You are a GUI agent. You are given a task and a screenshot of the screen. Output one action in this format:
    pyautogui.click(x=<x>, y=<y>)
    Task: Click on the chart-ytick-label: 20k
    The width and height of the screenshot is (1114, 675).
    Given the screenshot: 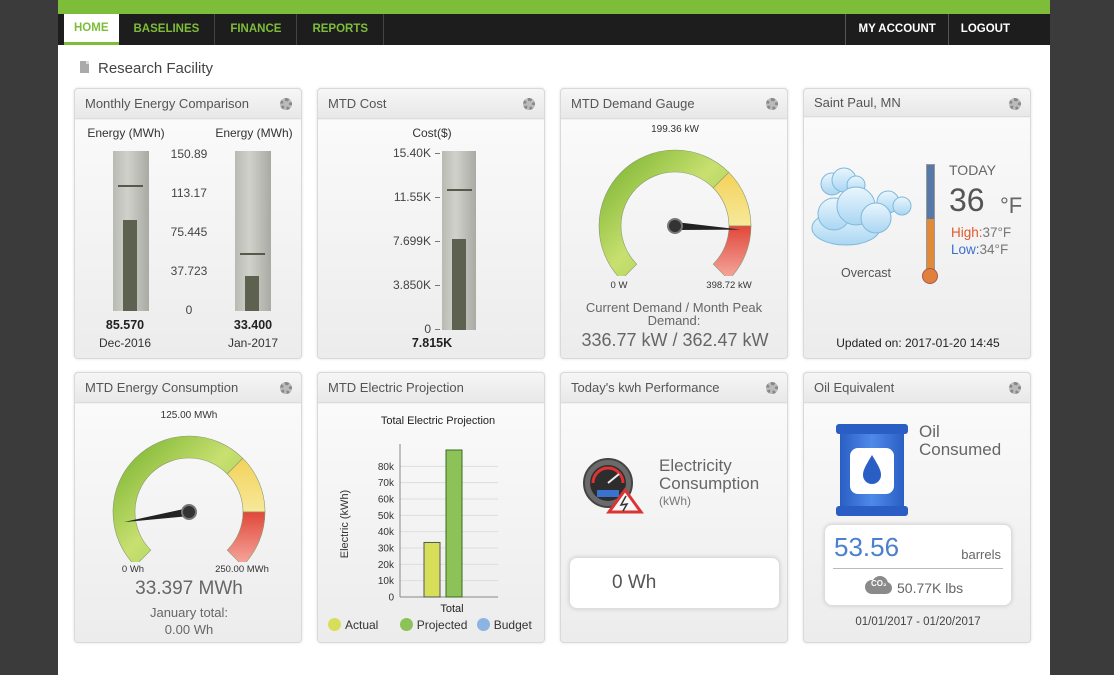 What is the action you would take?
    pyautogui.click(x=386, y=565)
    